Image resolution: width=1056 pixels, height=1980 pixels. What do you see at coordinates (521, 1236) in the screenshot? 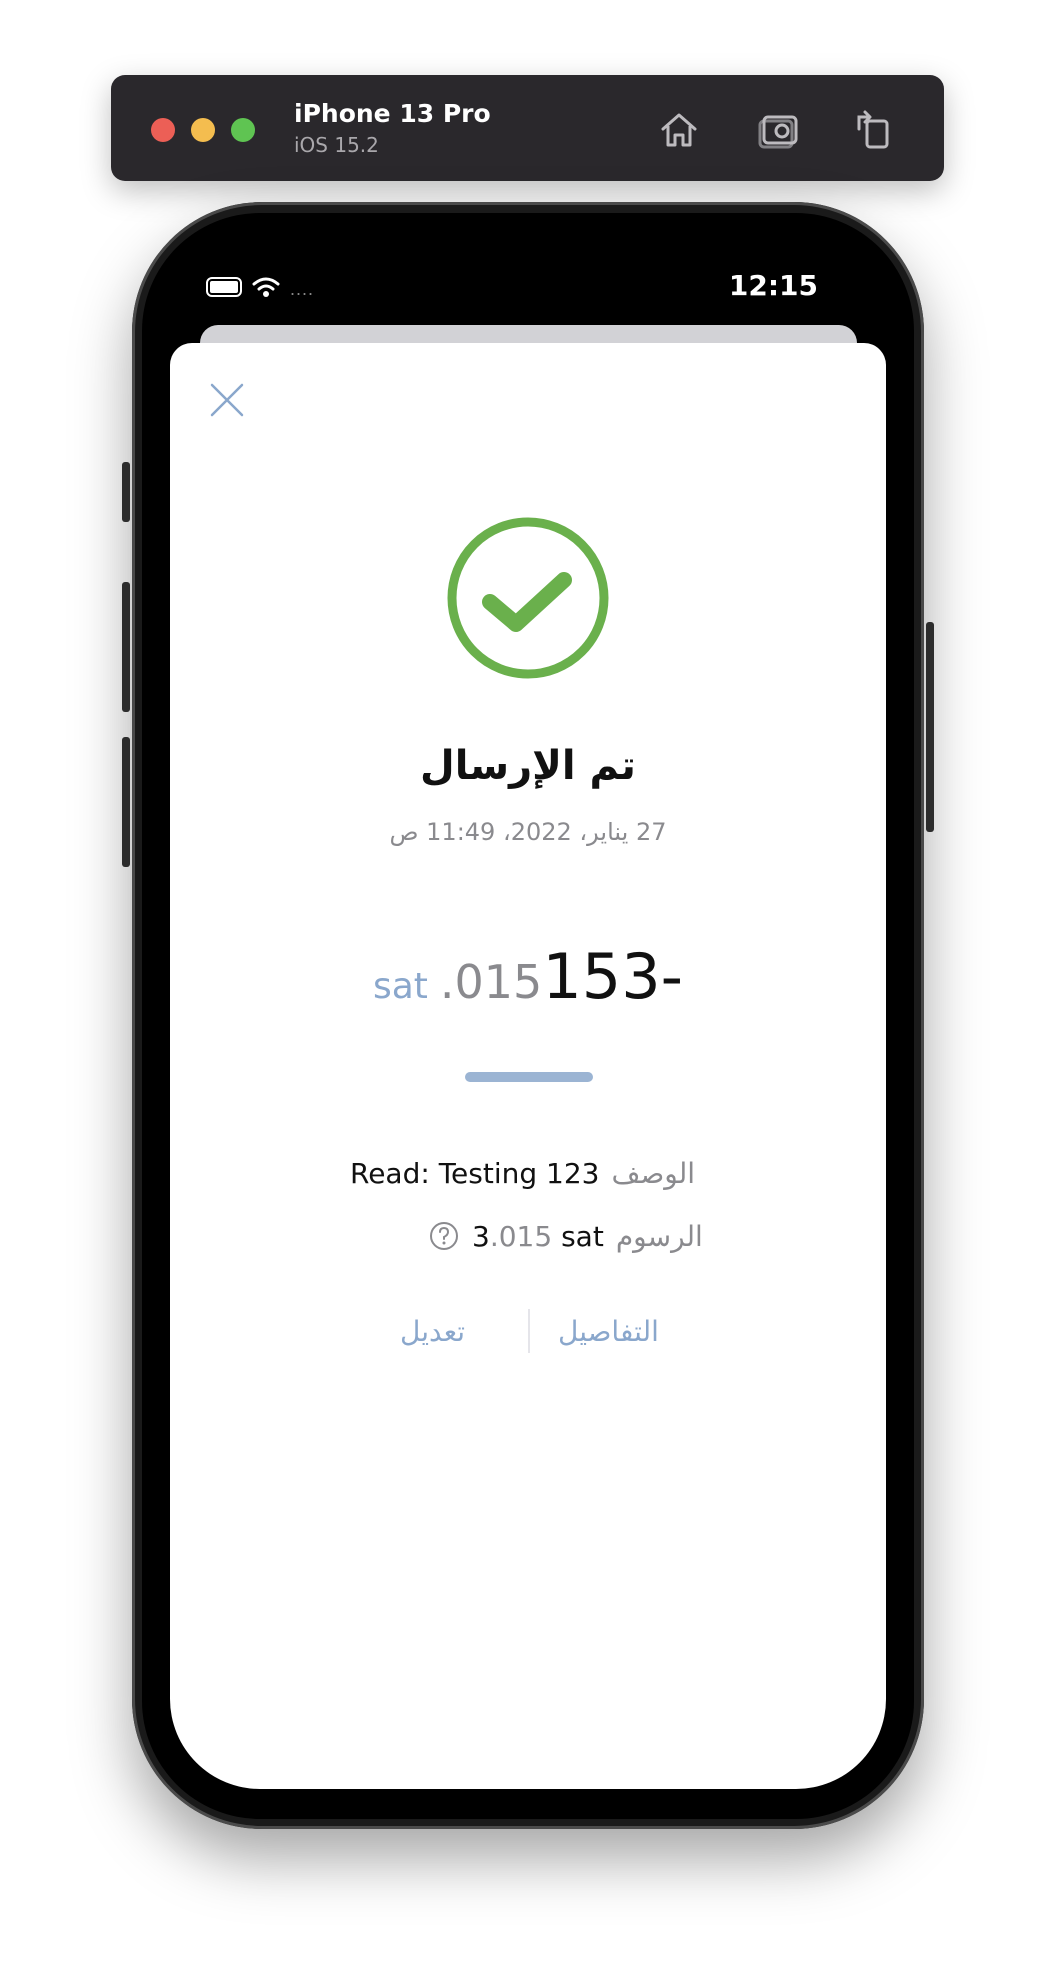
I see `fee-fraction: .015` at bounding box center [521, 1236].